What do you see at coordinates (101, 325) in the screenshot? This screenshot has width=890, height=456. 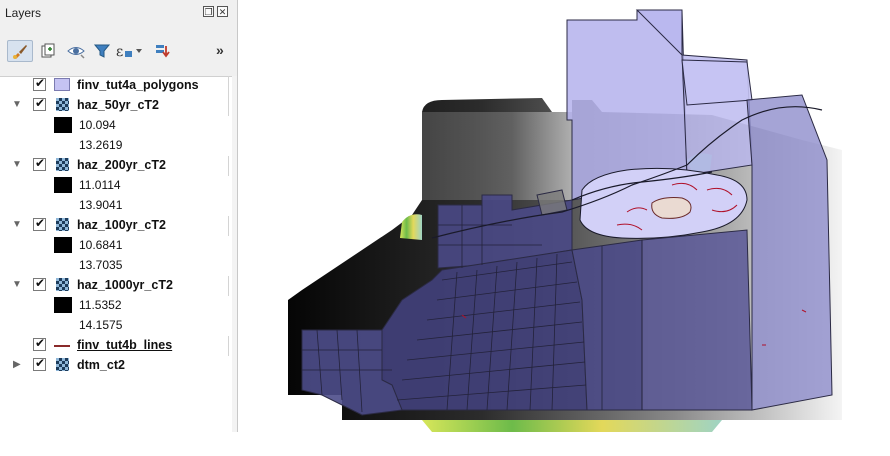 I see `legend-value: 14.1575` at bounding box center [101, 325].